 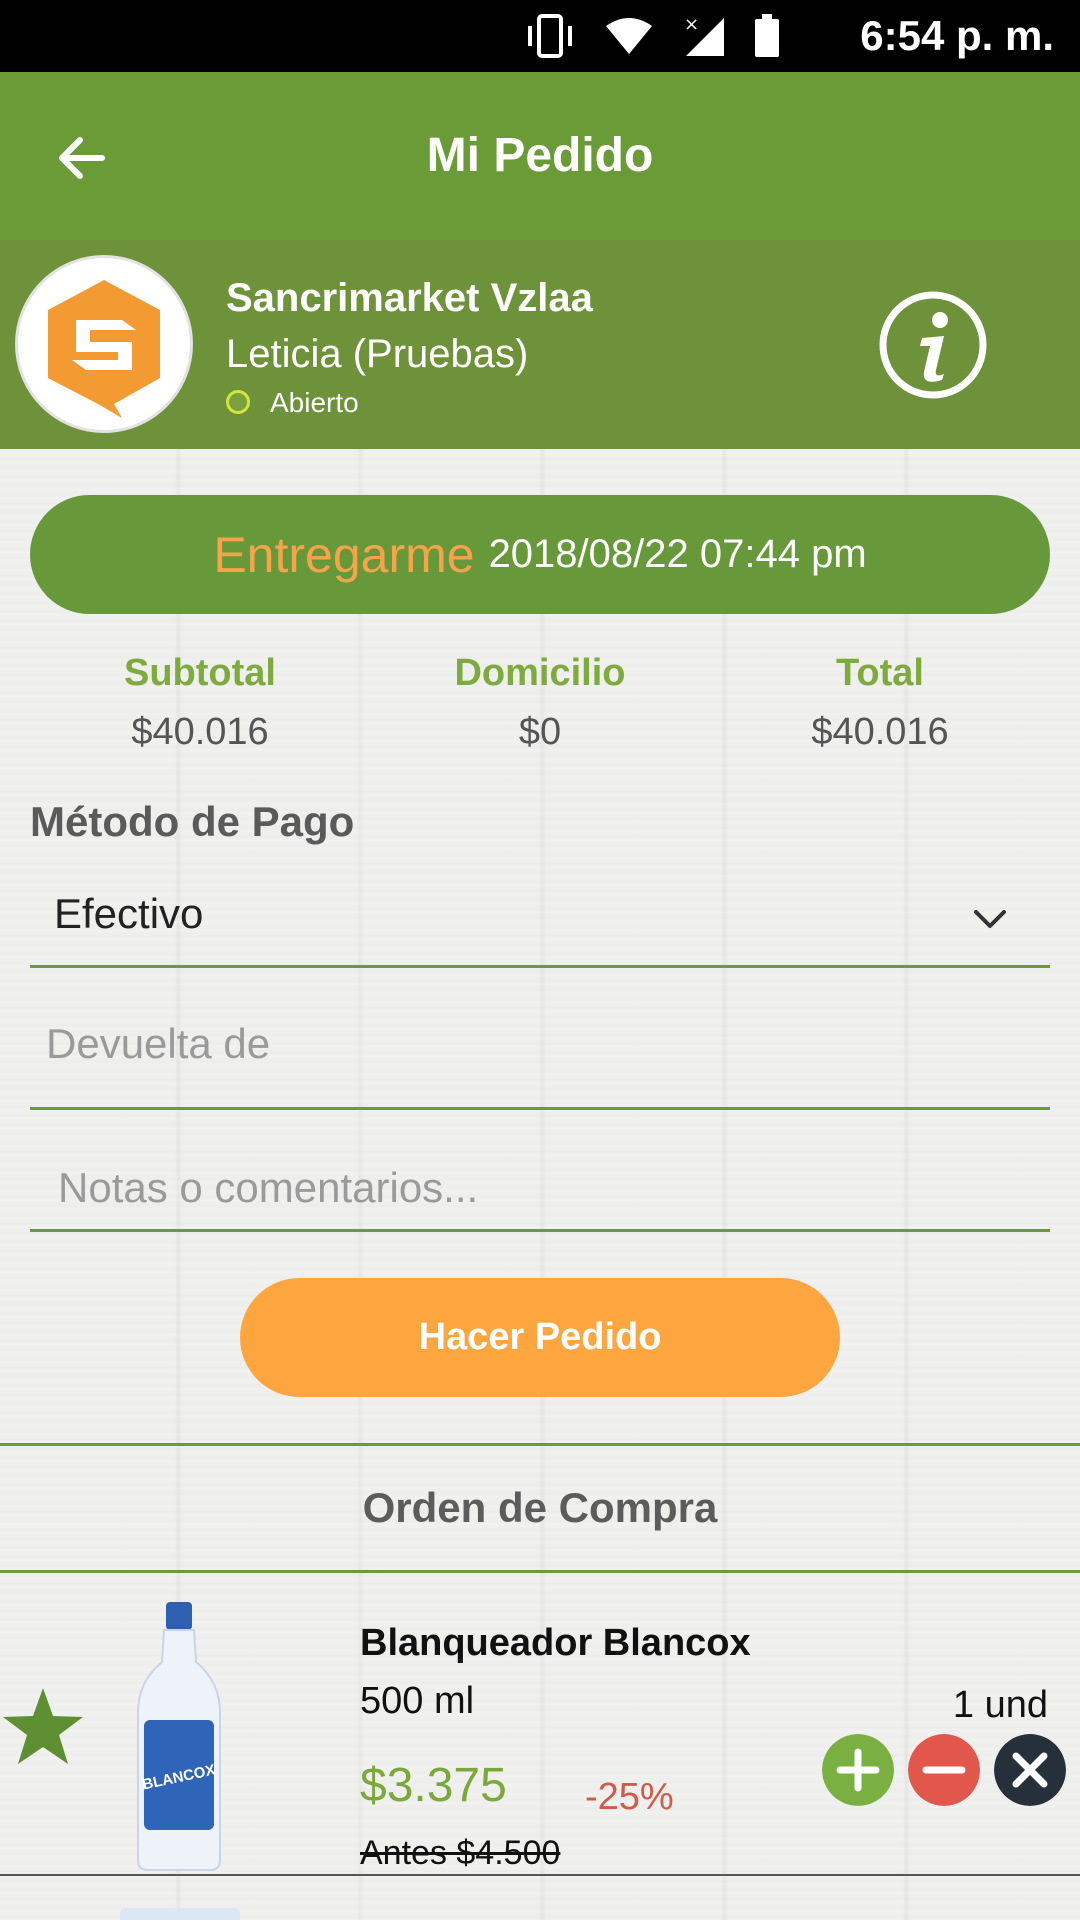 I want to click on subtotal-label: Subtotal, so click(x=200, y=673).